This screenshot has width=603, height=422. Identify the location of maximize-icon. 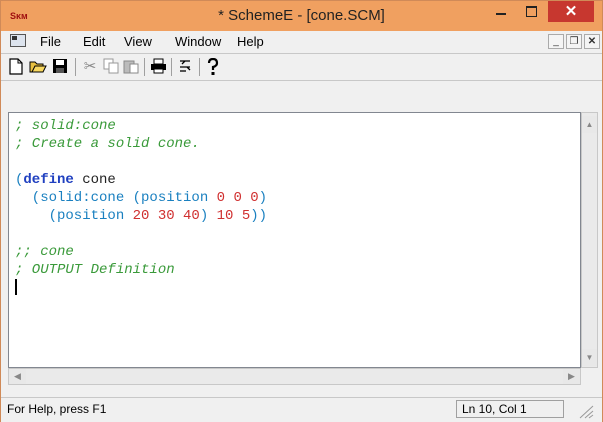
(531, 11).